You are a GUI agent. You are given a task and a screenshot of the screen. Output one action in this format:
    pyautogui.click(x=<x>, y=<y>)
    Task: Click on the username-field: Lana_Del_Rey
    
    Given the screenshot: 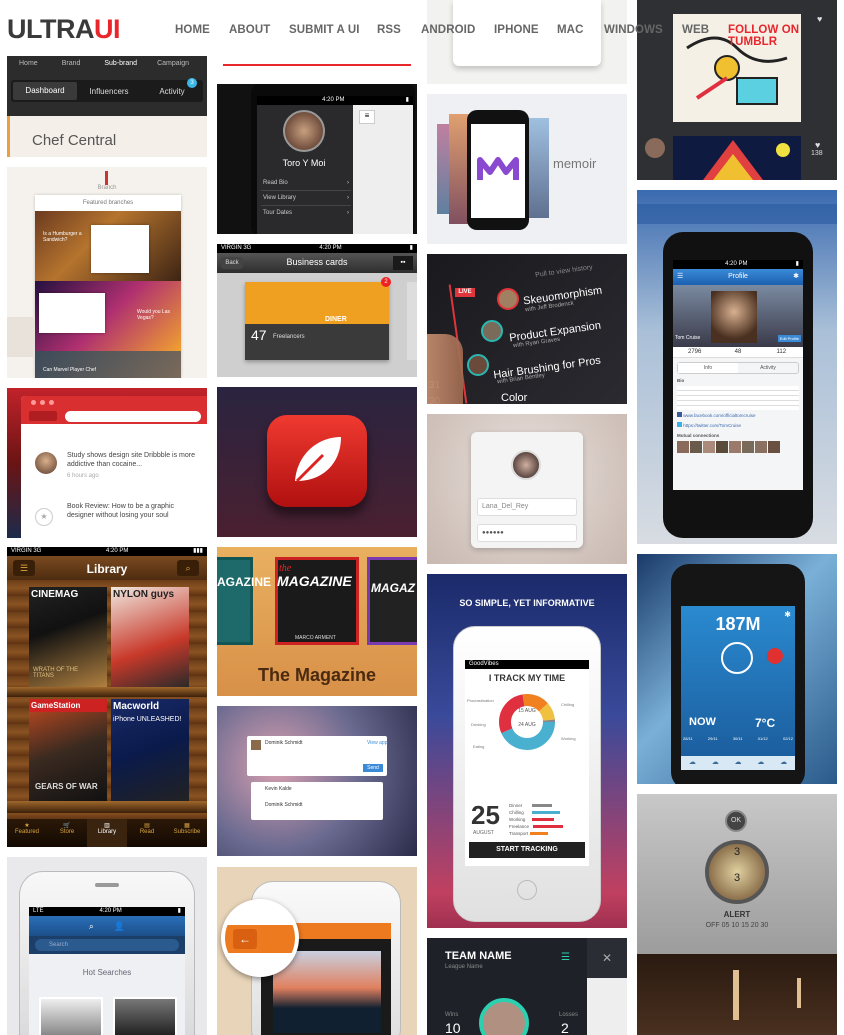 What is the action you would take?
    pyautogui.click(x=527, y=507)
    